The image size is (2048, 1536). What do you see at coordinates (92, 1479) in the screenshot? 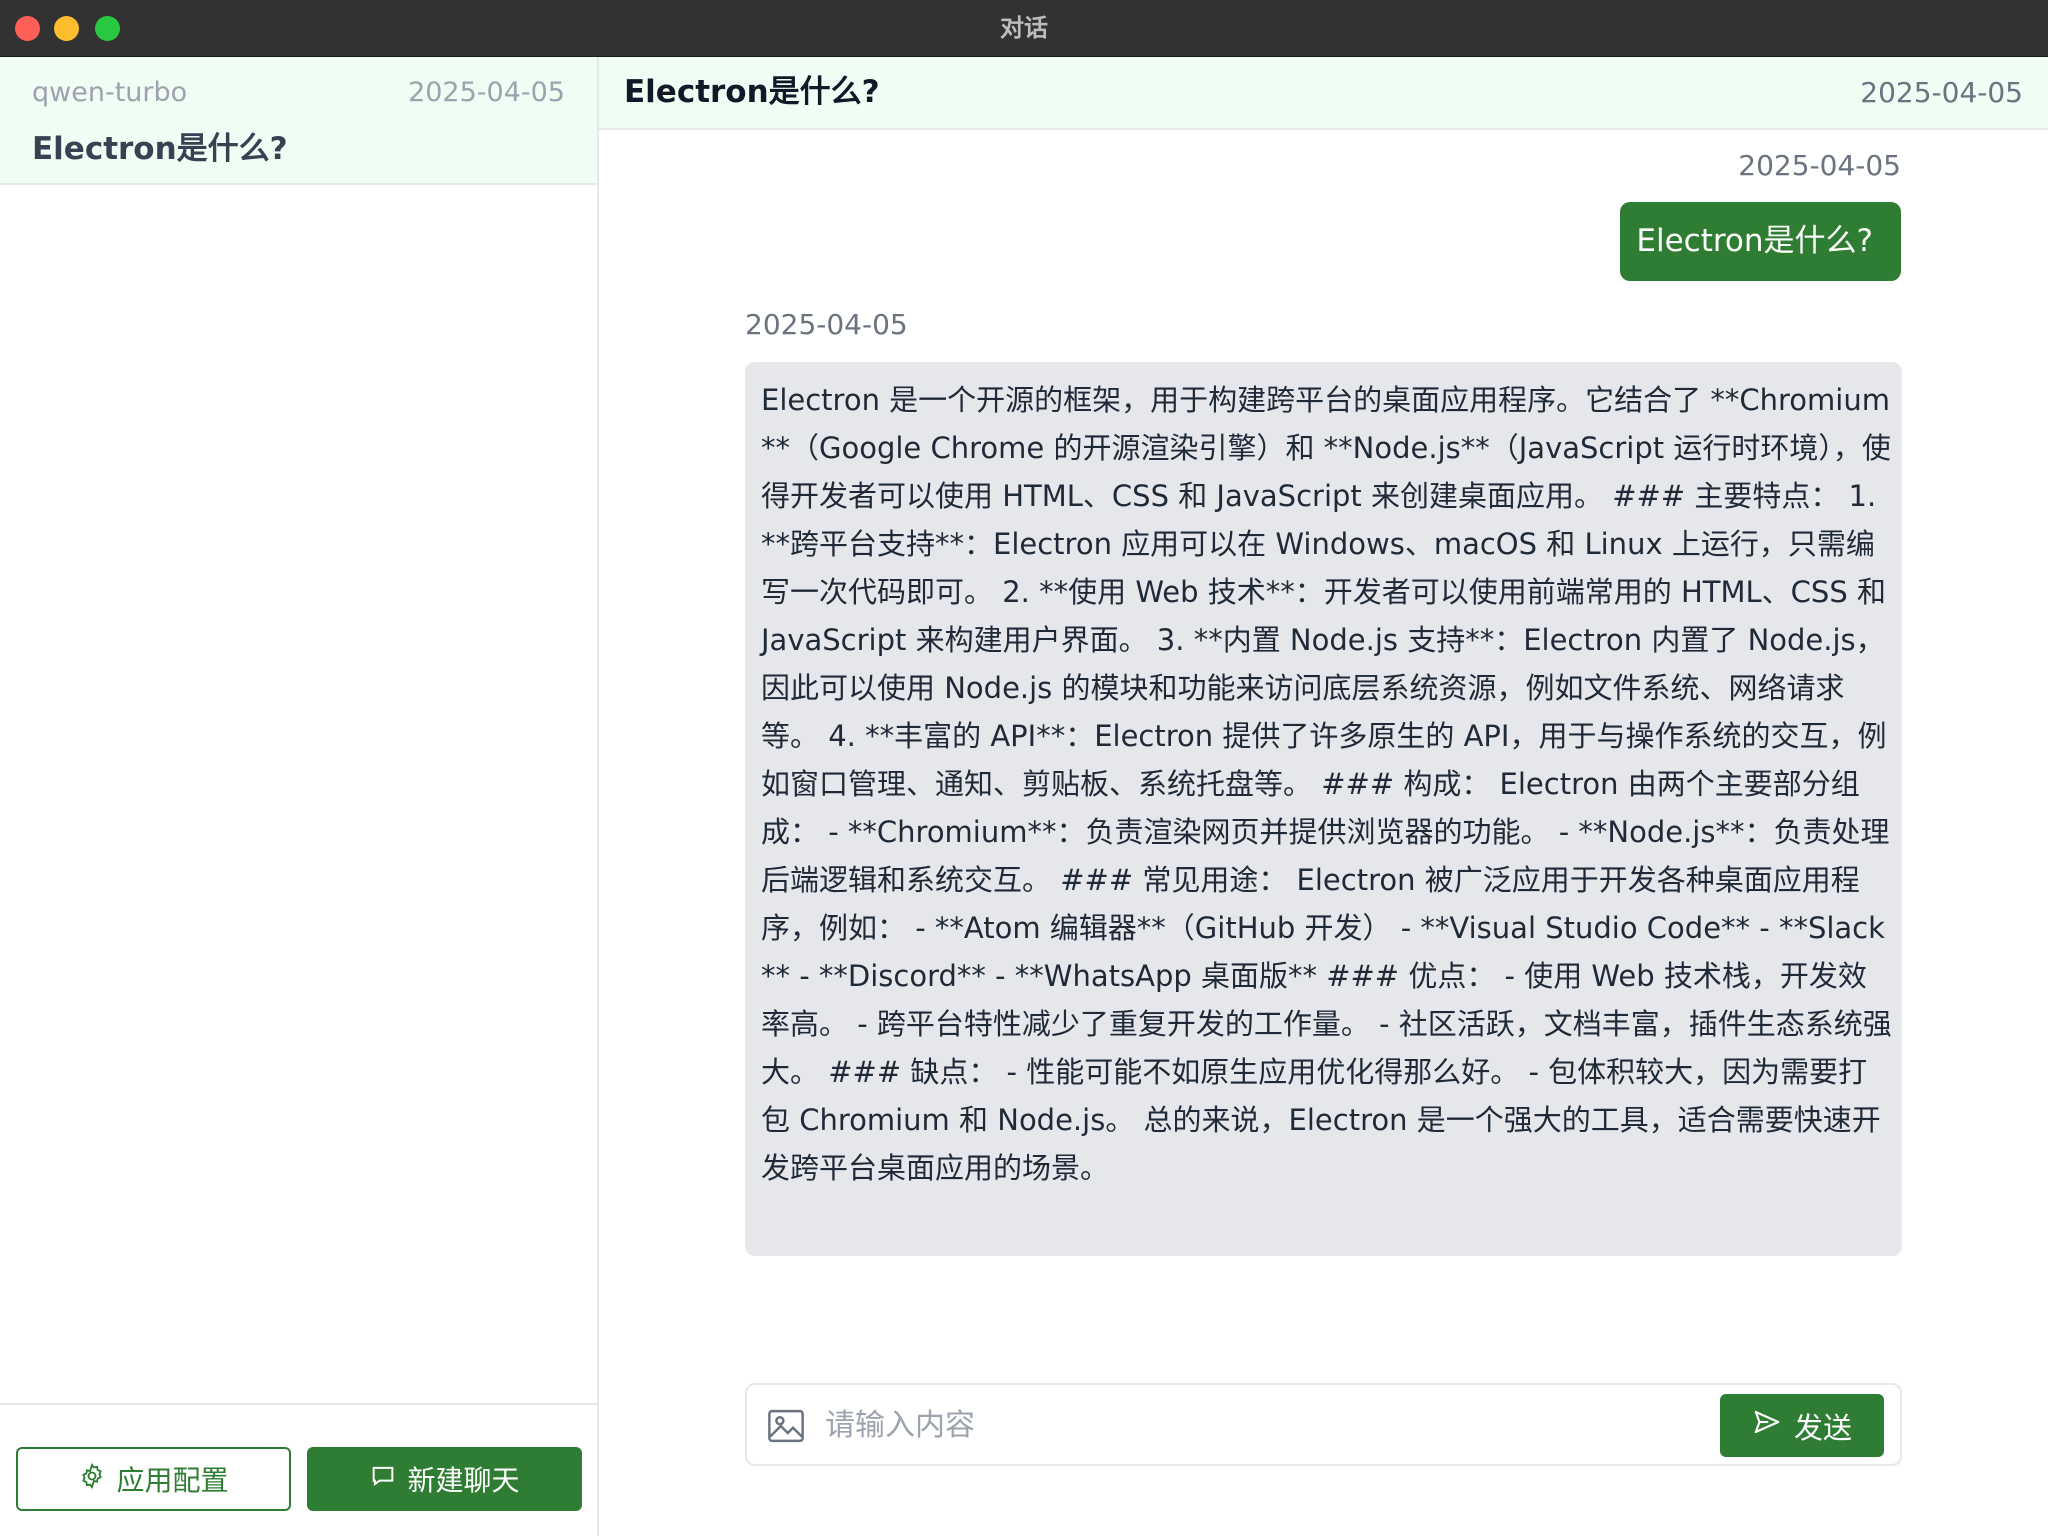
I see `gear-icon` at bounding box center [92, 1479].